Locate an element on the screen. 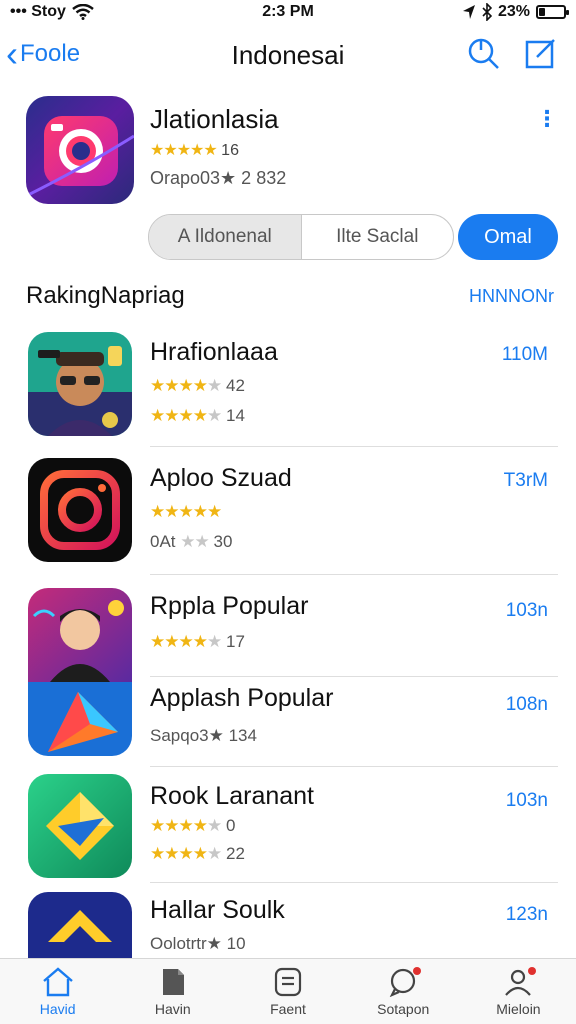 This screenshot has height=1024, width=576. tab-label: Mieloin is located at coordinates (518, 1009).